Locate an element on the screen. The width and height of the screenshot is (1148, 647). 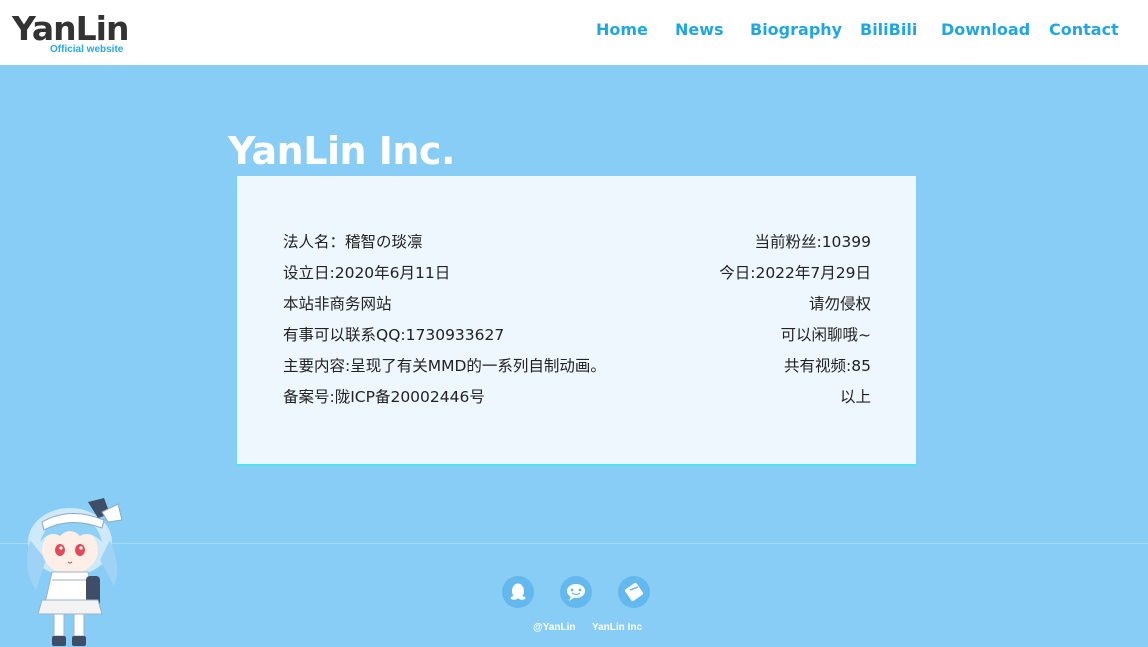
info-row: 设立日:2020年6月11日 今日:2022年7月29日 is located at coordinates (577, 273).